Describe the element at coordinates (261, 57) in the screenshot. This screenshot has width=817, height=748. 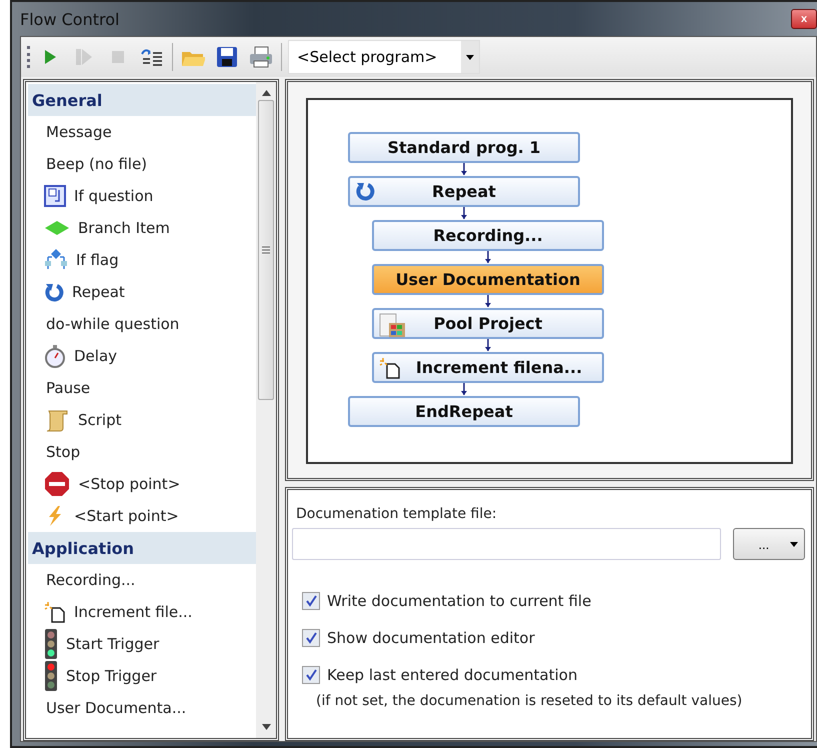
I see `printer-icon` at that location.